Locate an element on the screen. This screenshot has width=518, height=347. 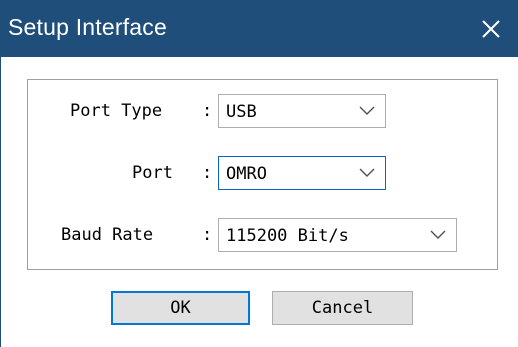
cancel-button: Cancel is located at coordinates (342, 308).